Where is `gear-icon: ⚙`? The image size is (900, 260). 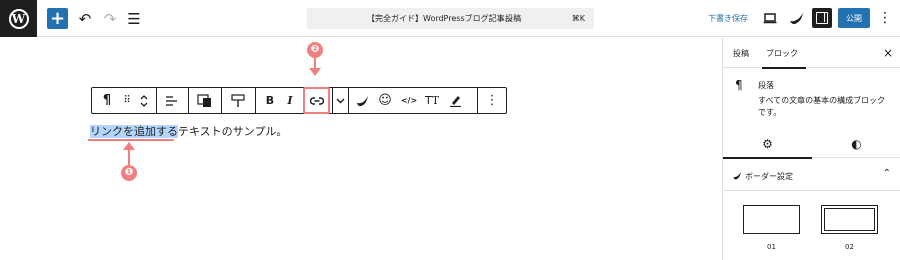
gear-icon: ⚙ is located at coordinates (767, 144).